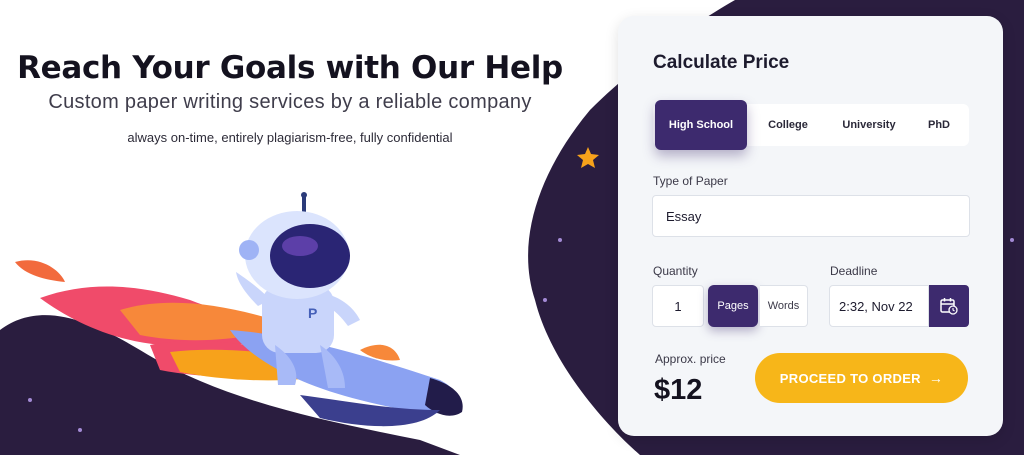 The image size is (1024, 455). I want to click on calendar-icon, so click(949, 306).